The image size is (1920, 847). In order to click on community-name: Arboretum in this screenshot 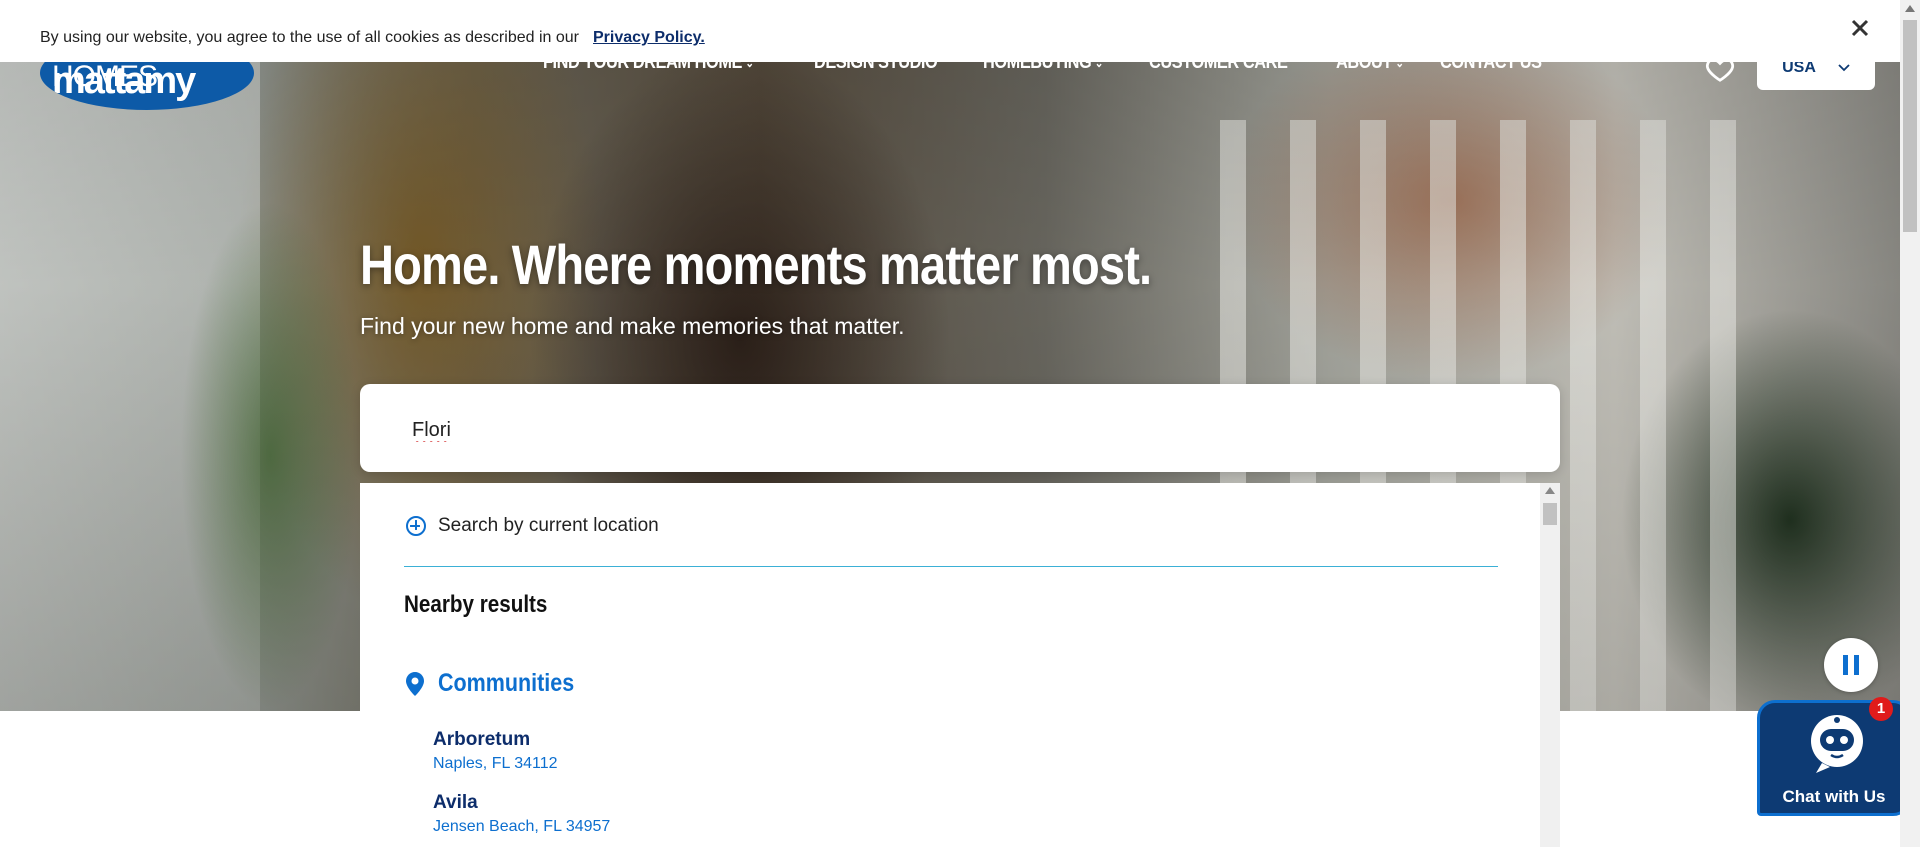, I will do `click(482, 739)`.